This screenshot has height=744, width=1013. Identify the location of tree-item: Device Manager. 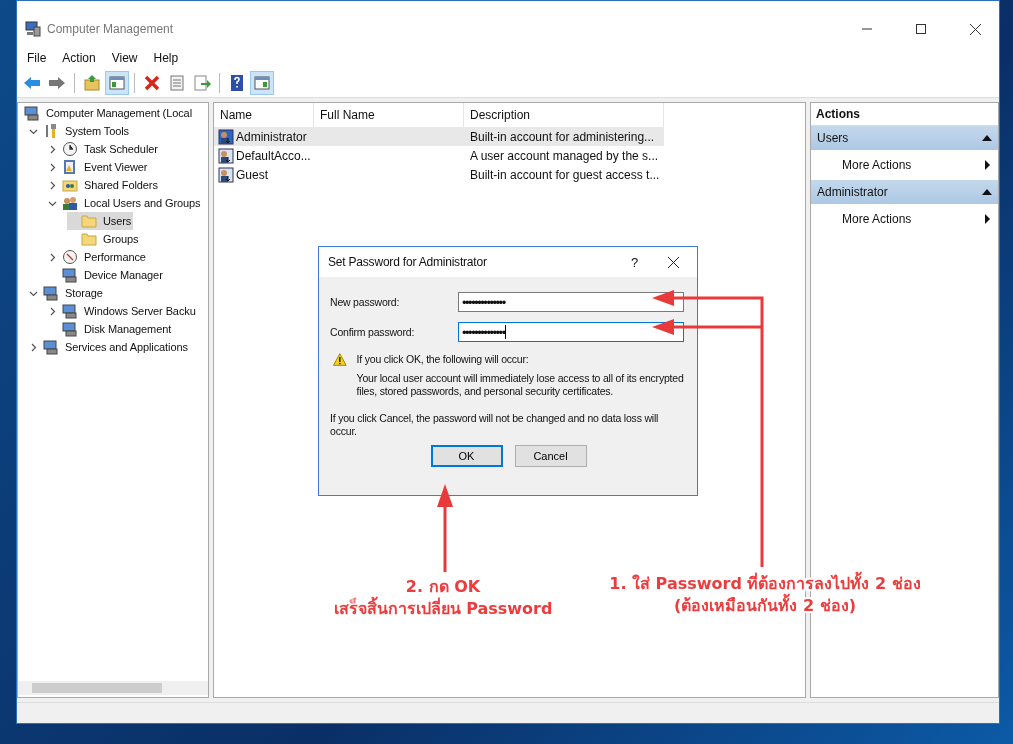
(106, 275).